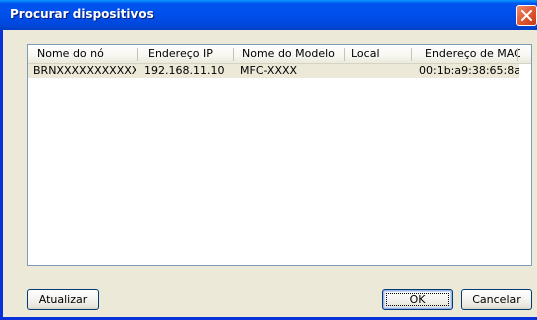  Describe the element at coordinates (269, 70) in the screenshot. I see `cell-model-name: MFC-XXXX` at that location.